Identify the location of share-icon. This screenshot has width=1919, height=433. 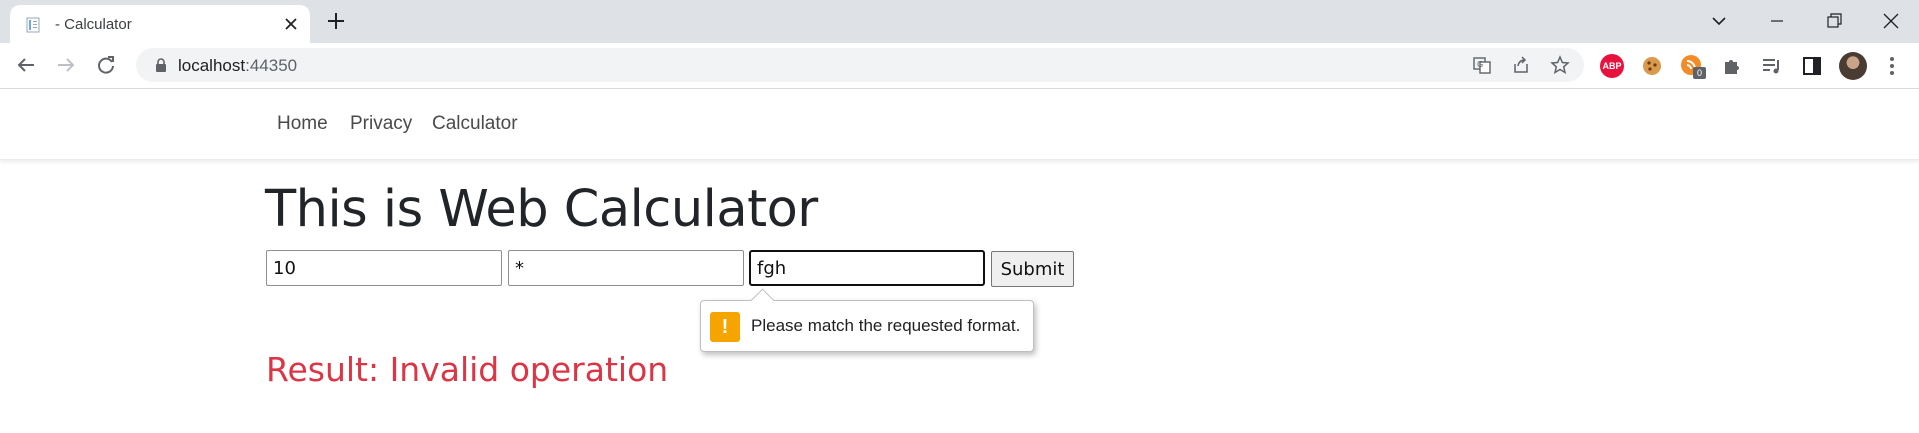
(1521, 65).